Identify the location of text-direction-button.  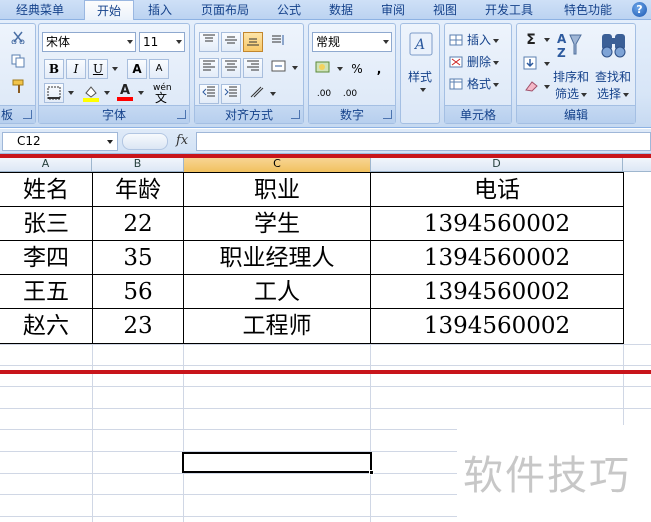
(257, 94).